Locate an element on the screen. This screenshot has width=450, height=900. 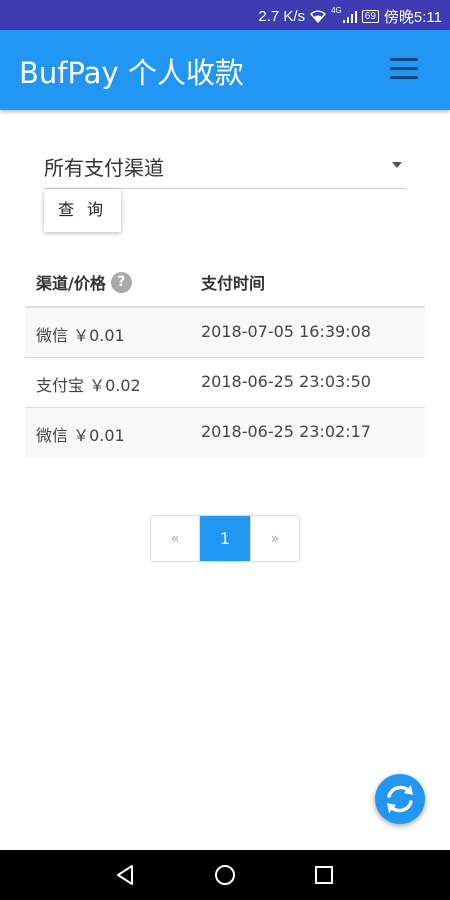
app-bar: BufPay 个人收款 is located at coordinates (225, 70).